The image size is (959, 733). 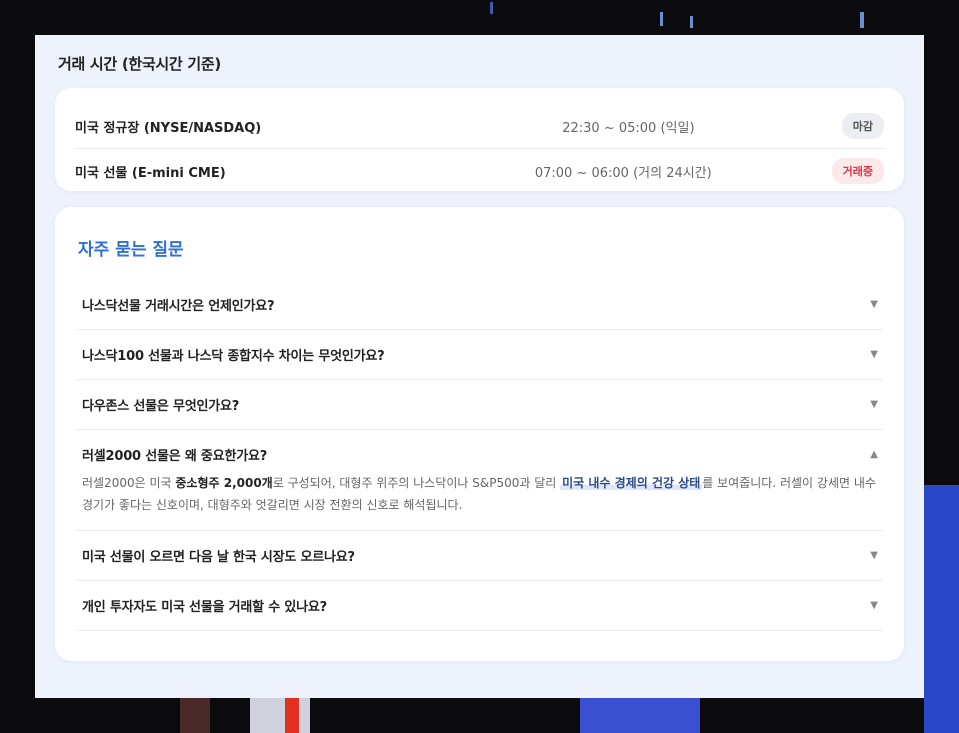 I want to click on answer-text: 러셀2000은 미국, so click(x=129, y=483).